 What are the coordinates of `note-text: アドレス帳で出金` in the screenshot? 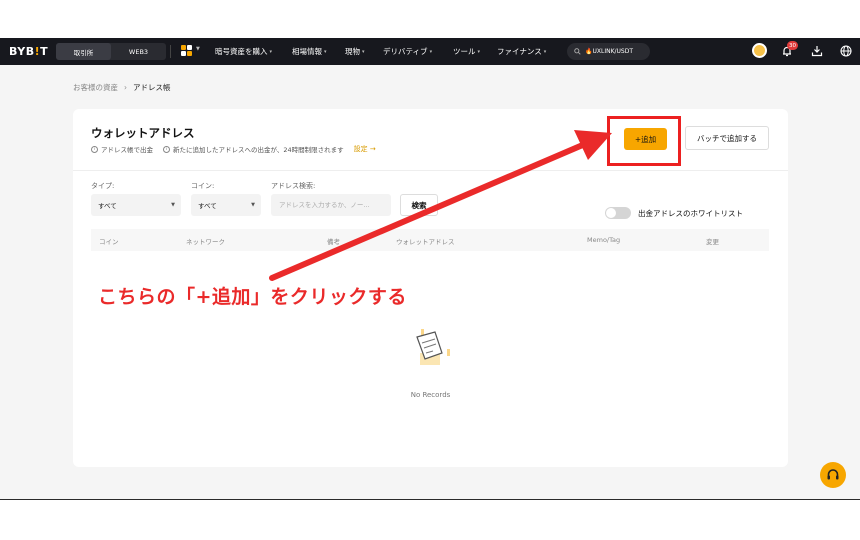 It's located at (127, 150).